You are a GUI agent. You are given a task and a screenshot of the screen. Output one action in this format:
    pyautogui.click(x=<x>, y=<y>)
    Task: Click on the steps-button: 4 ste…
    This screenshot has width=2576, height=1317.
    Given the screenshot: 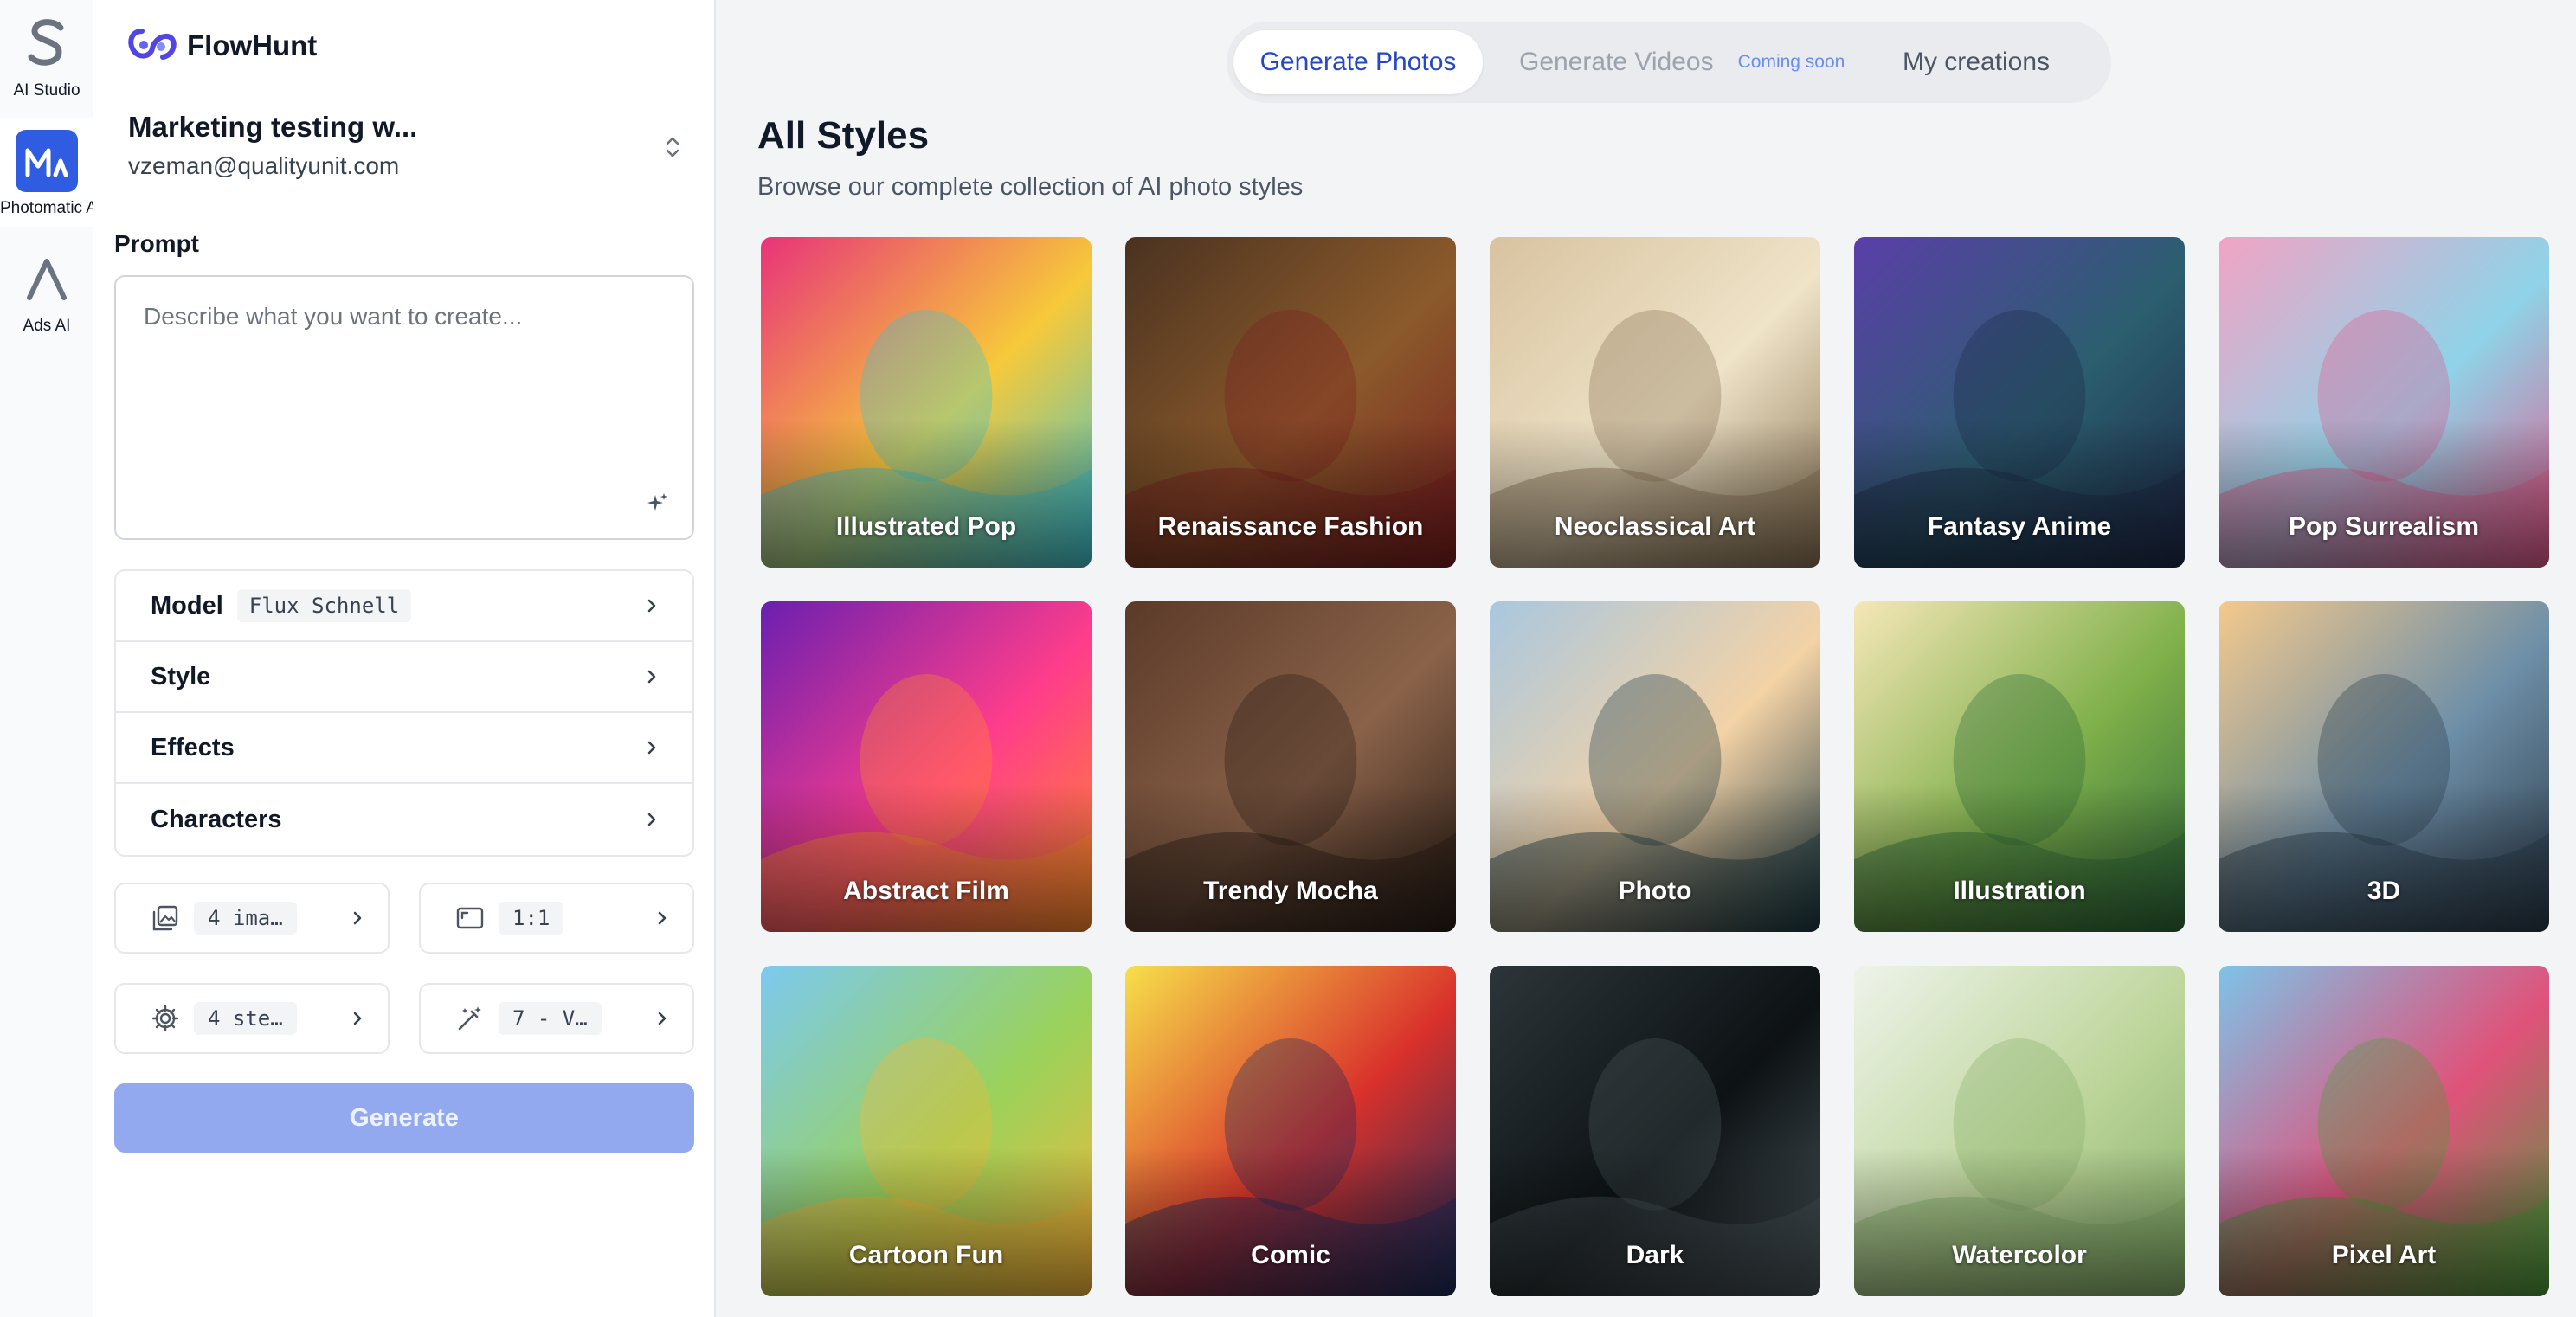 What is the action you would take?
    pyautogui.click(x=252, y=1019)
    